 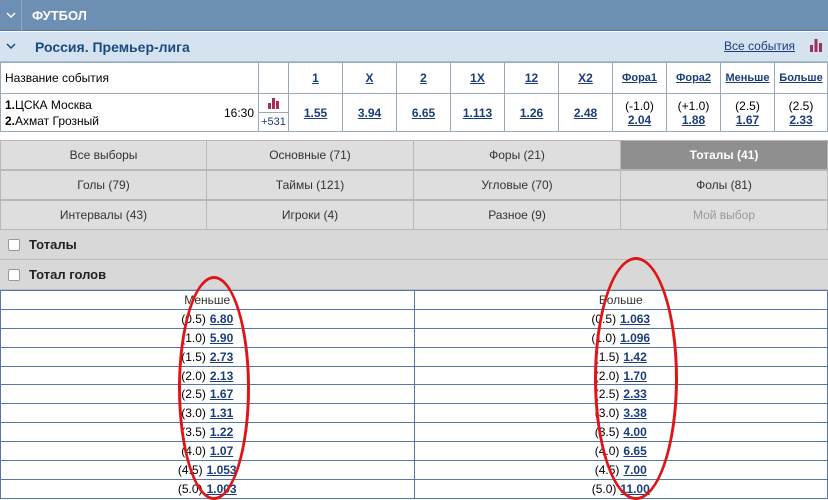 What do you see at coordinates (724, 185) in the screenshot?
I see `category-fouls: Фолы (81)` at bounding box center [724, 185].